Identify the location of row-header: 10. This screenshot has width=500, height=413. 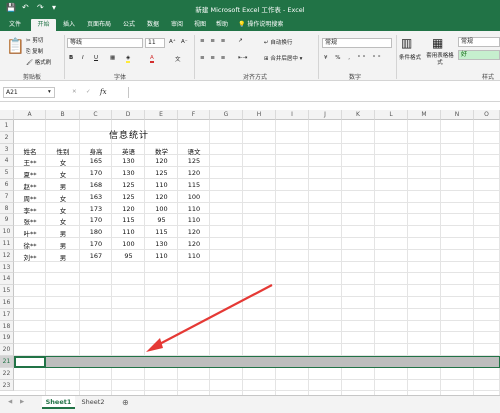
(7, 232).